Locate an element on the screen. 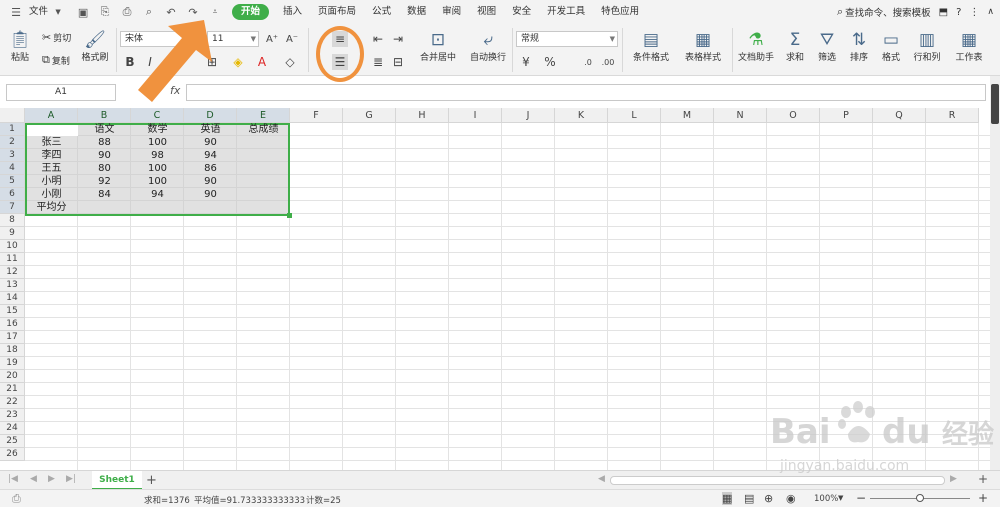  row-header-1: 1 is located at coordinates (12, 129).